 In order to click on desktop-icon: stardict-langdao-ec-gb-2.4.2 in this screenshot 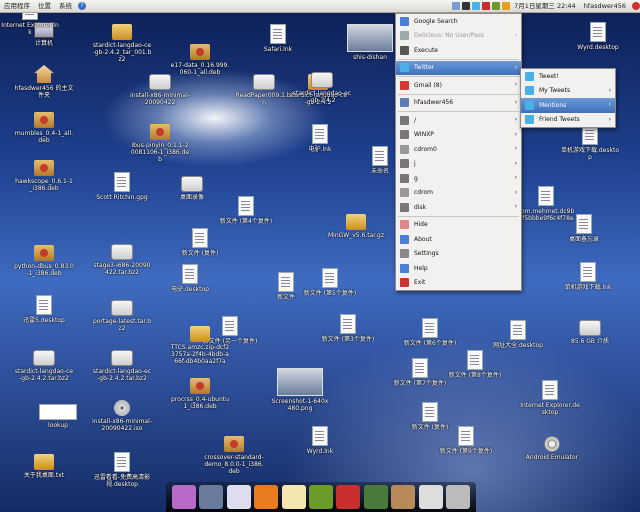, I will do `click(322, 88)`.